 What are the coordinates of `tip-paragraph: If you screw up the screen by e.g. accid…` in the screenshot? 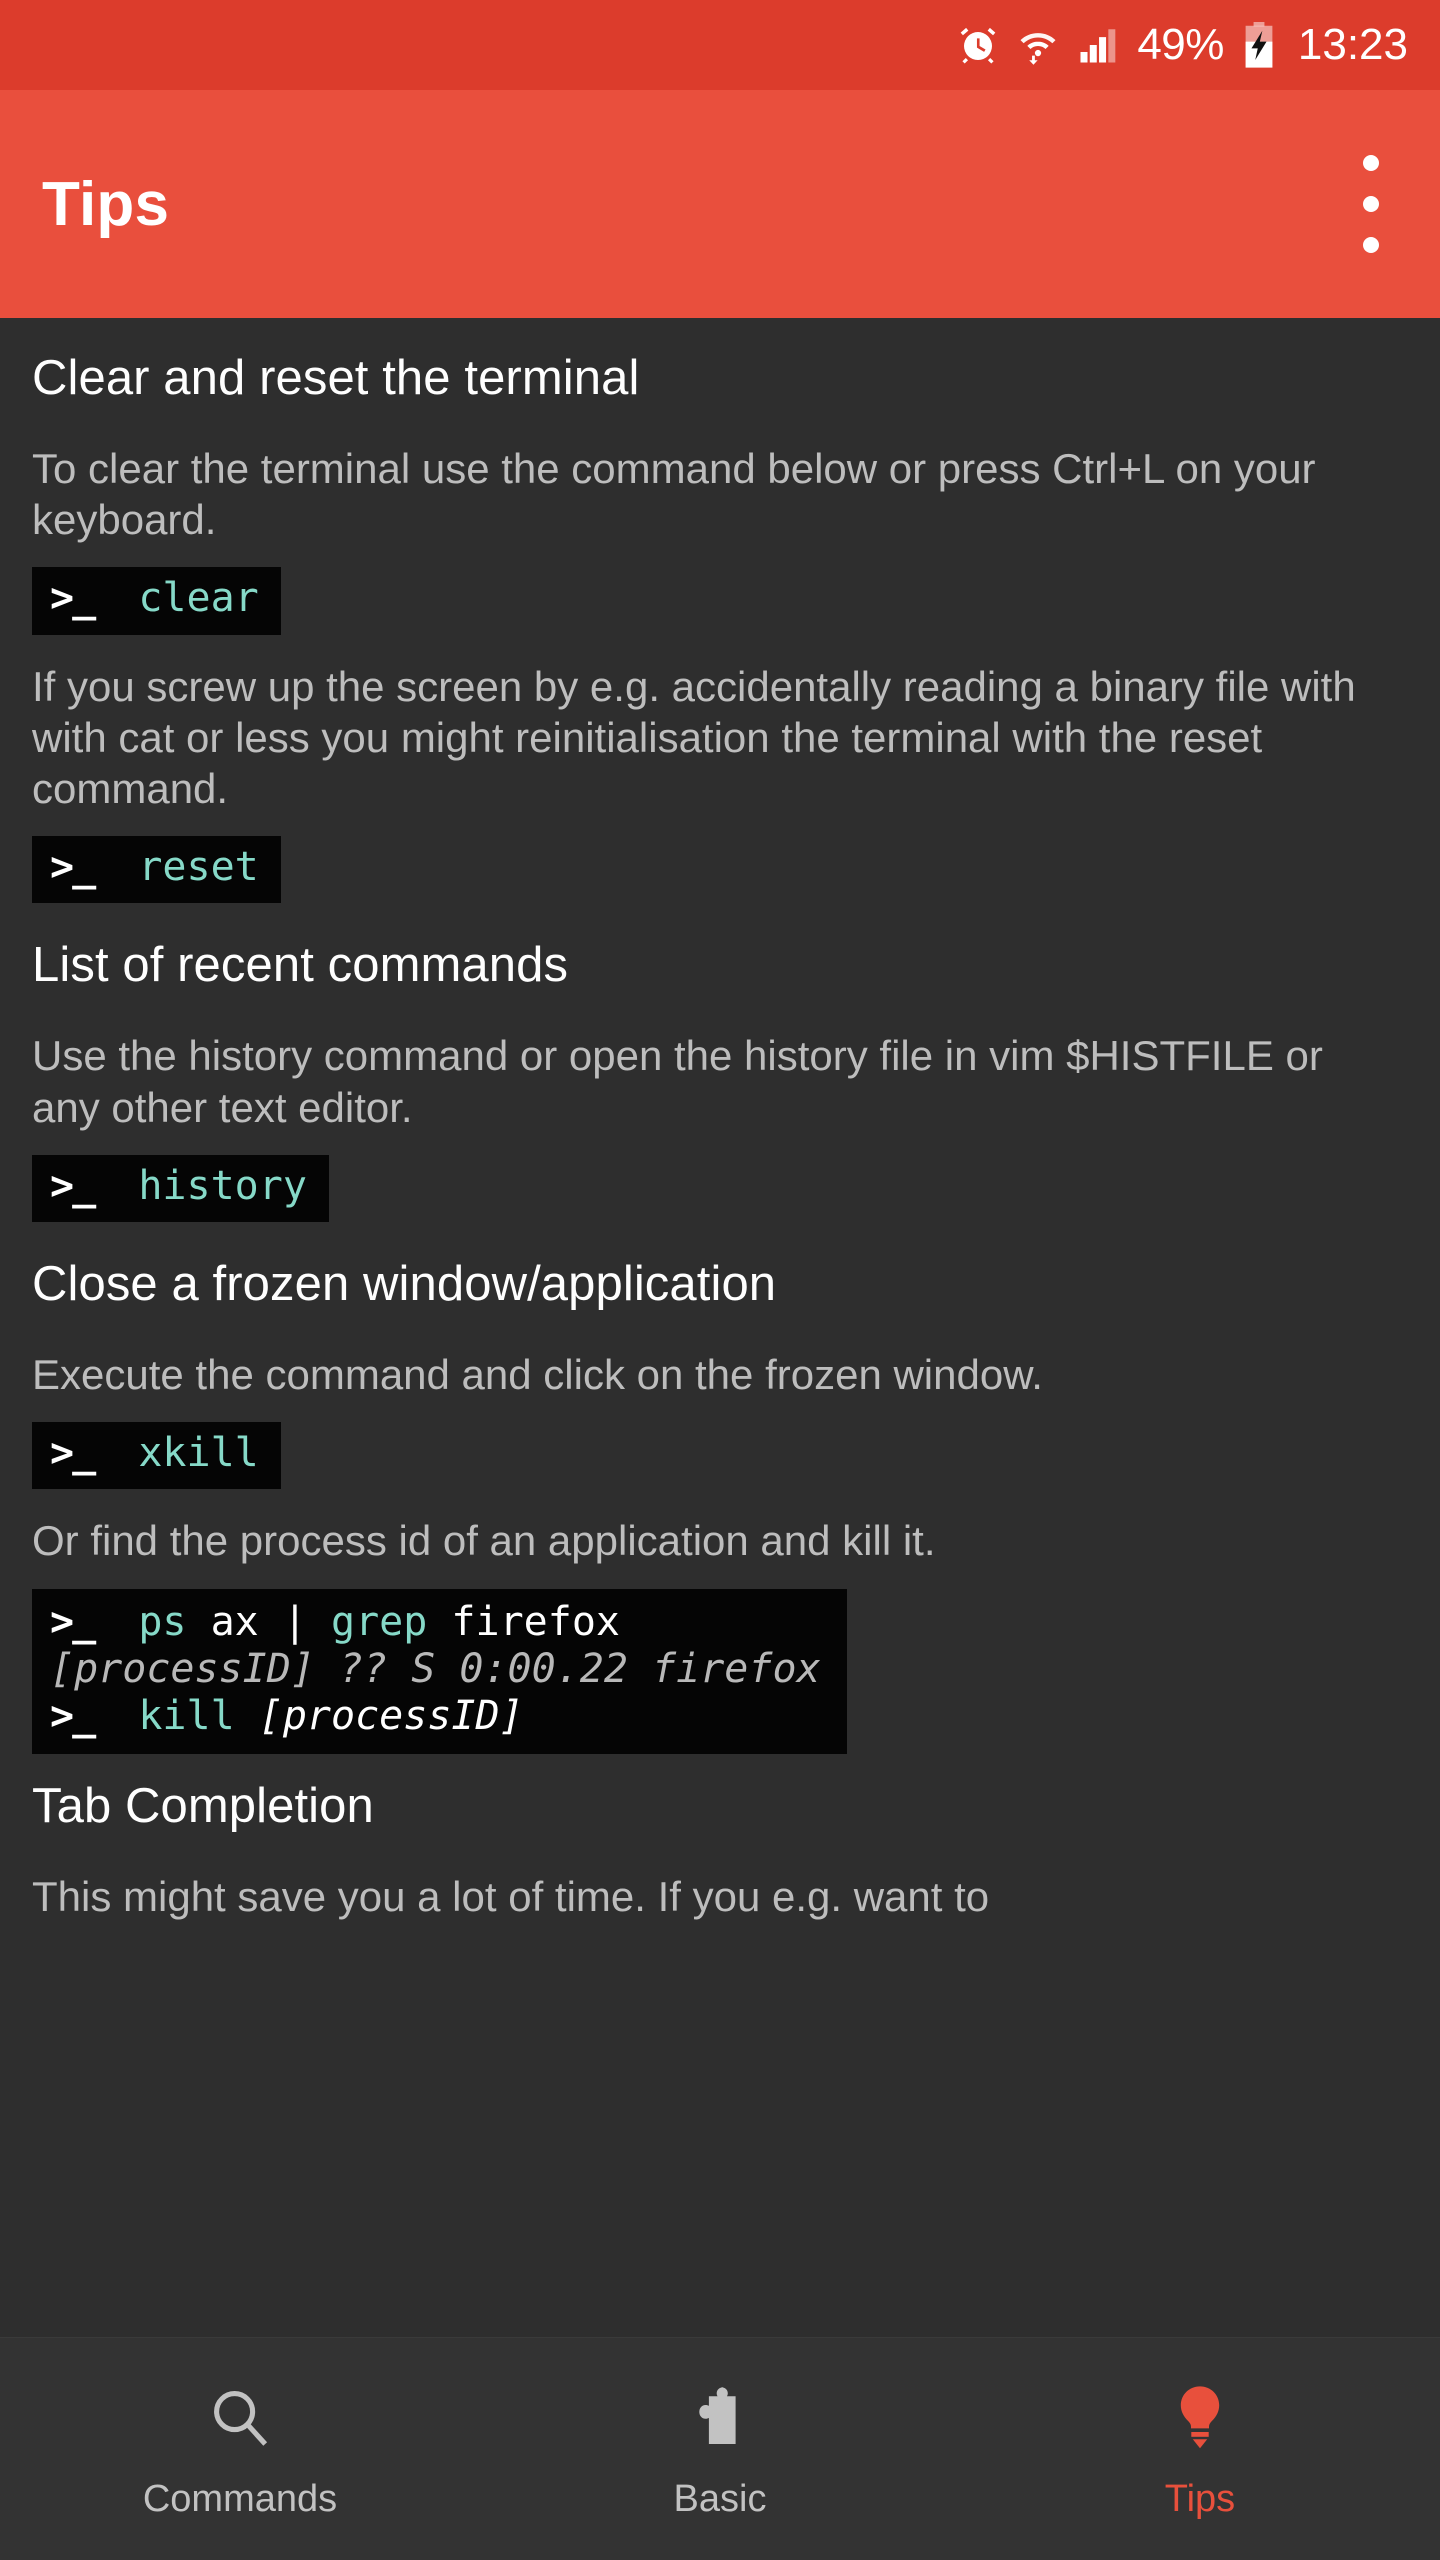 It's located at (694, 737).